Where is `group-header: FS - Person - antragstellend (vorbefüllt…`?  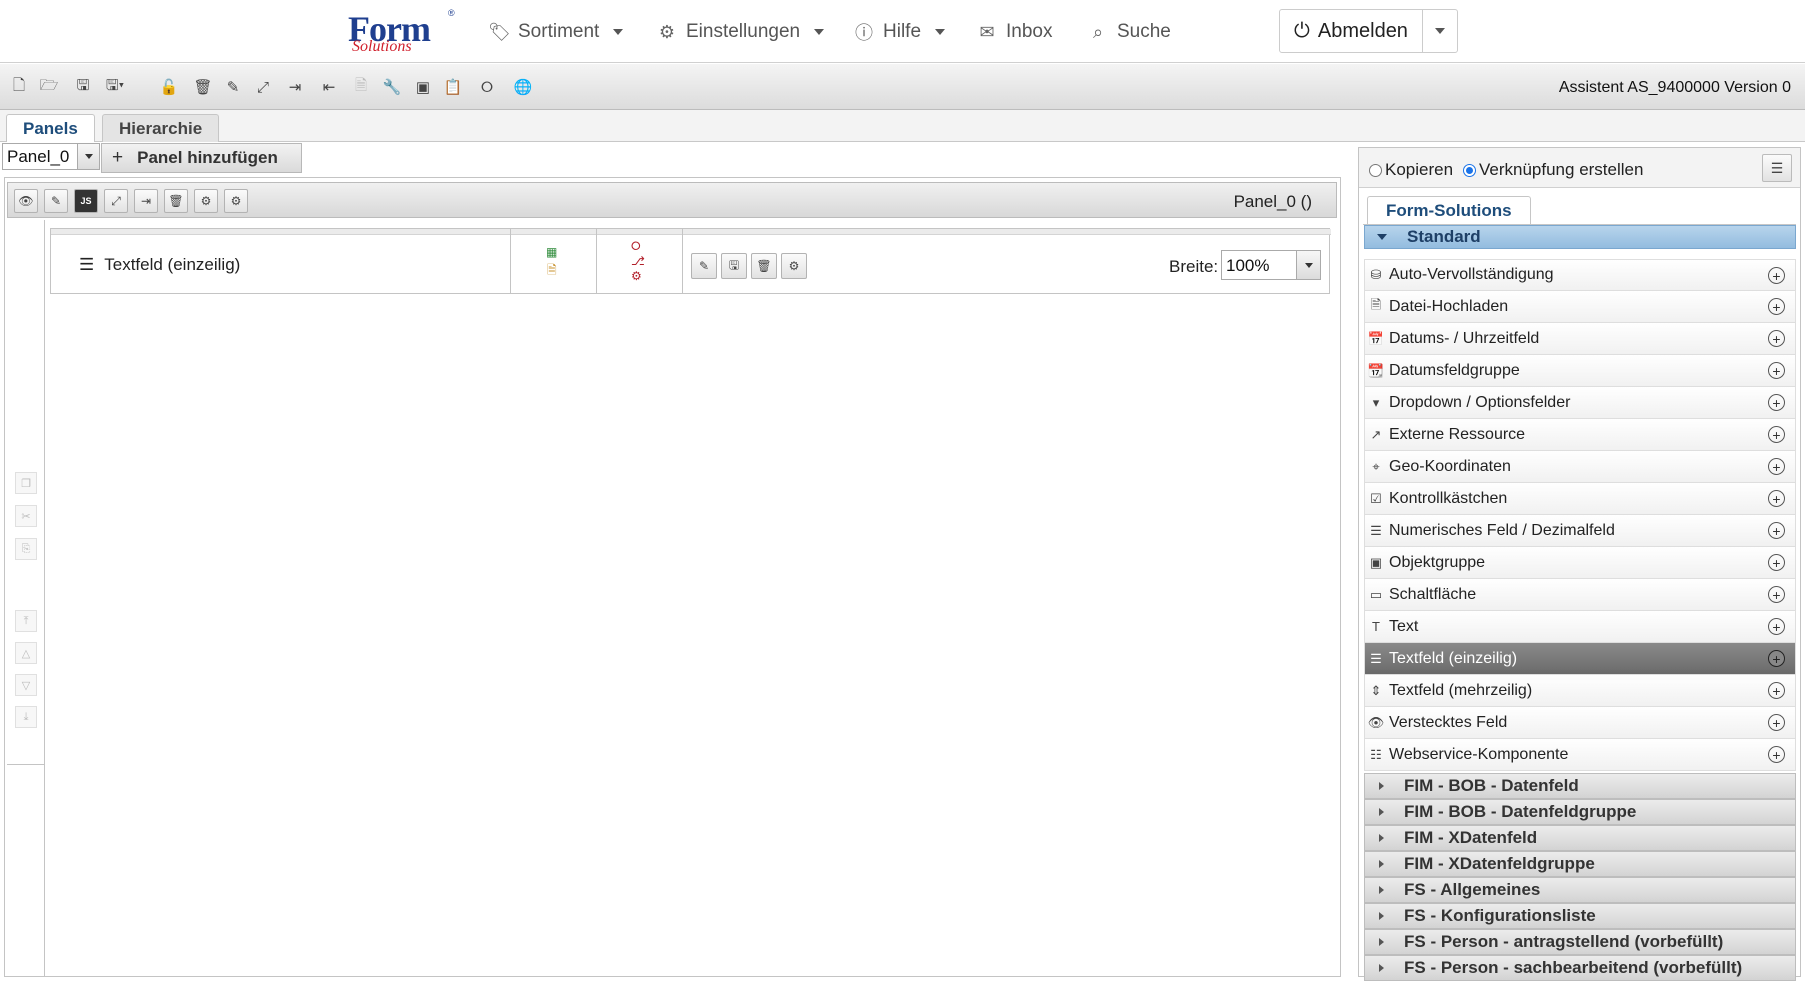 group-header: FS - Person - antragstellend (vorbefüllt… is located at coordinates (1580, 942).